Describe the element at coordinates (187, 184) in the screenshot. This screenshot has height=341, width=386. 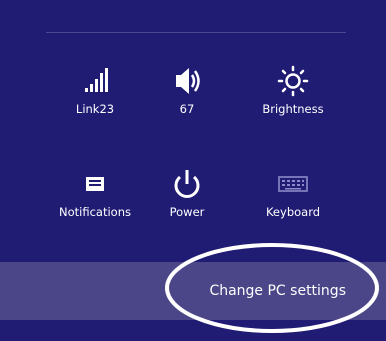
I see `power-icon` at that location.